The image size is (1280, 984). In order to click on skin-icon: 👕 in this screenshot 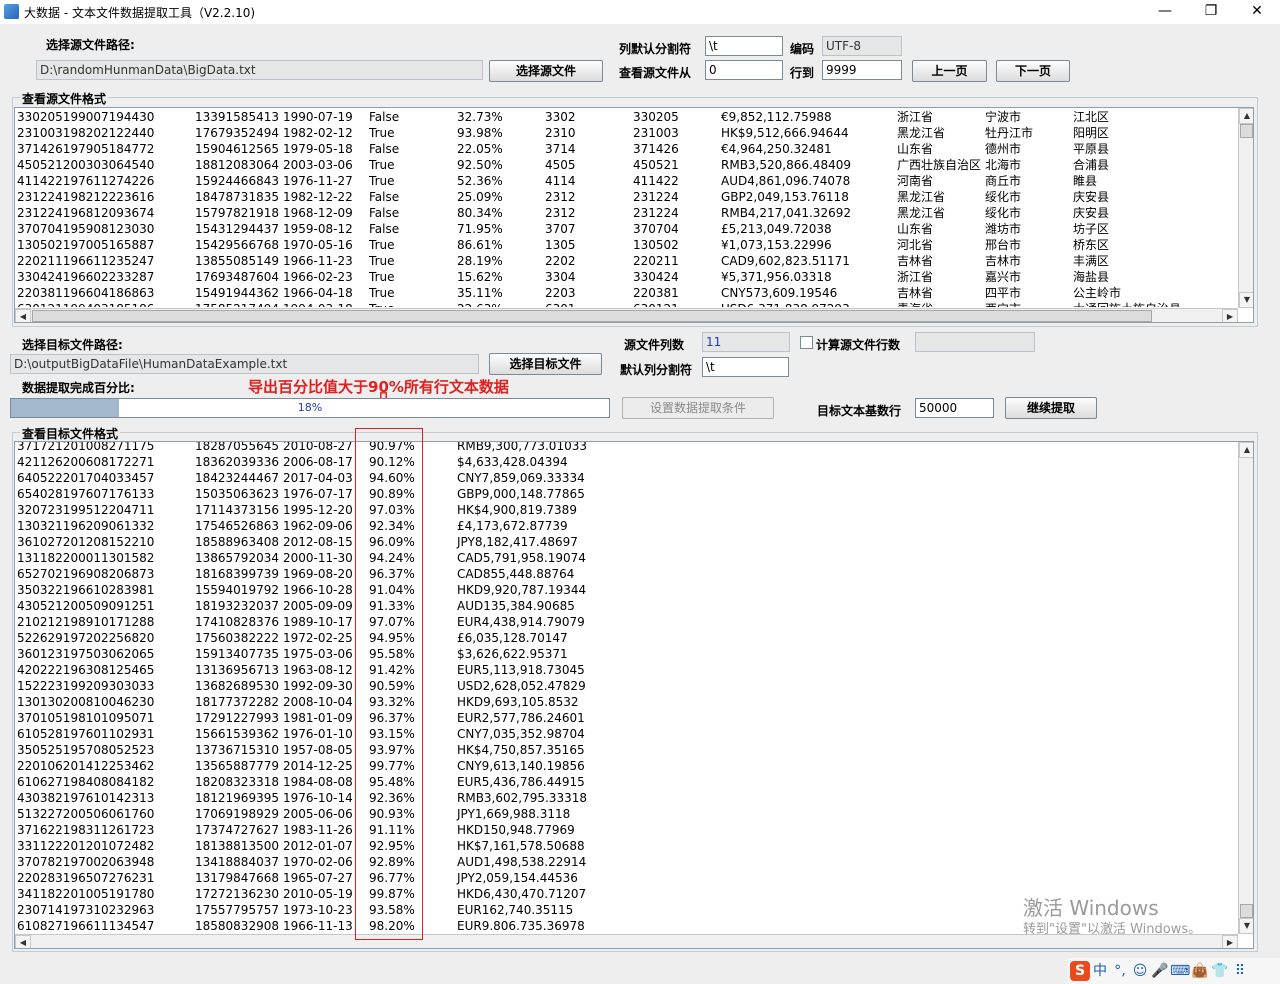, I will do `click(1220, 971)`.